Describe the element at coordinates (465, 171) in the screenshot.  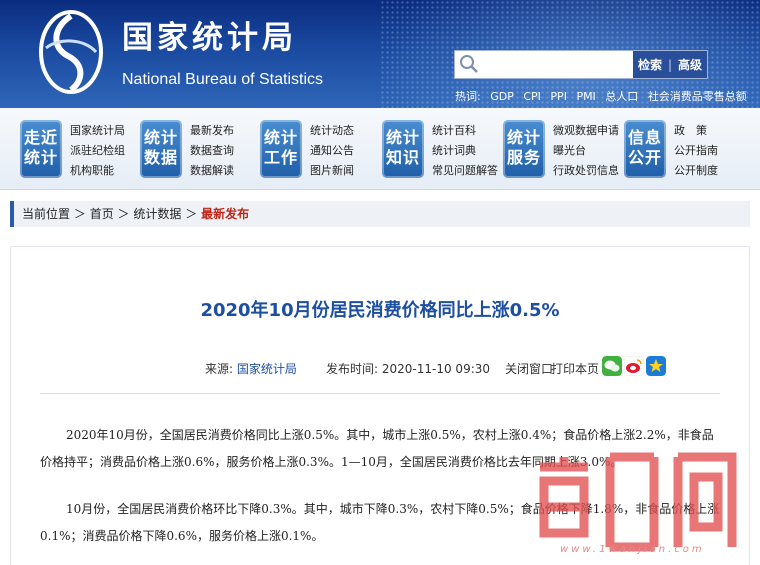
I see `nav-link: 常见问题解答` at that location.